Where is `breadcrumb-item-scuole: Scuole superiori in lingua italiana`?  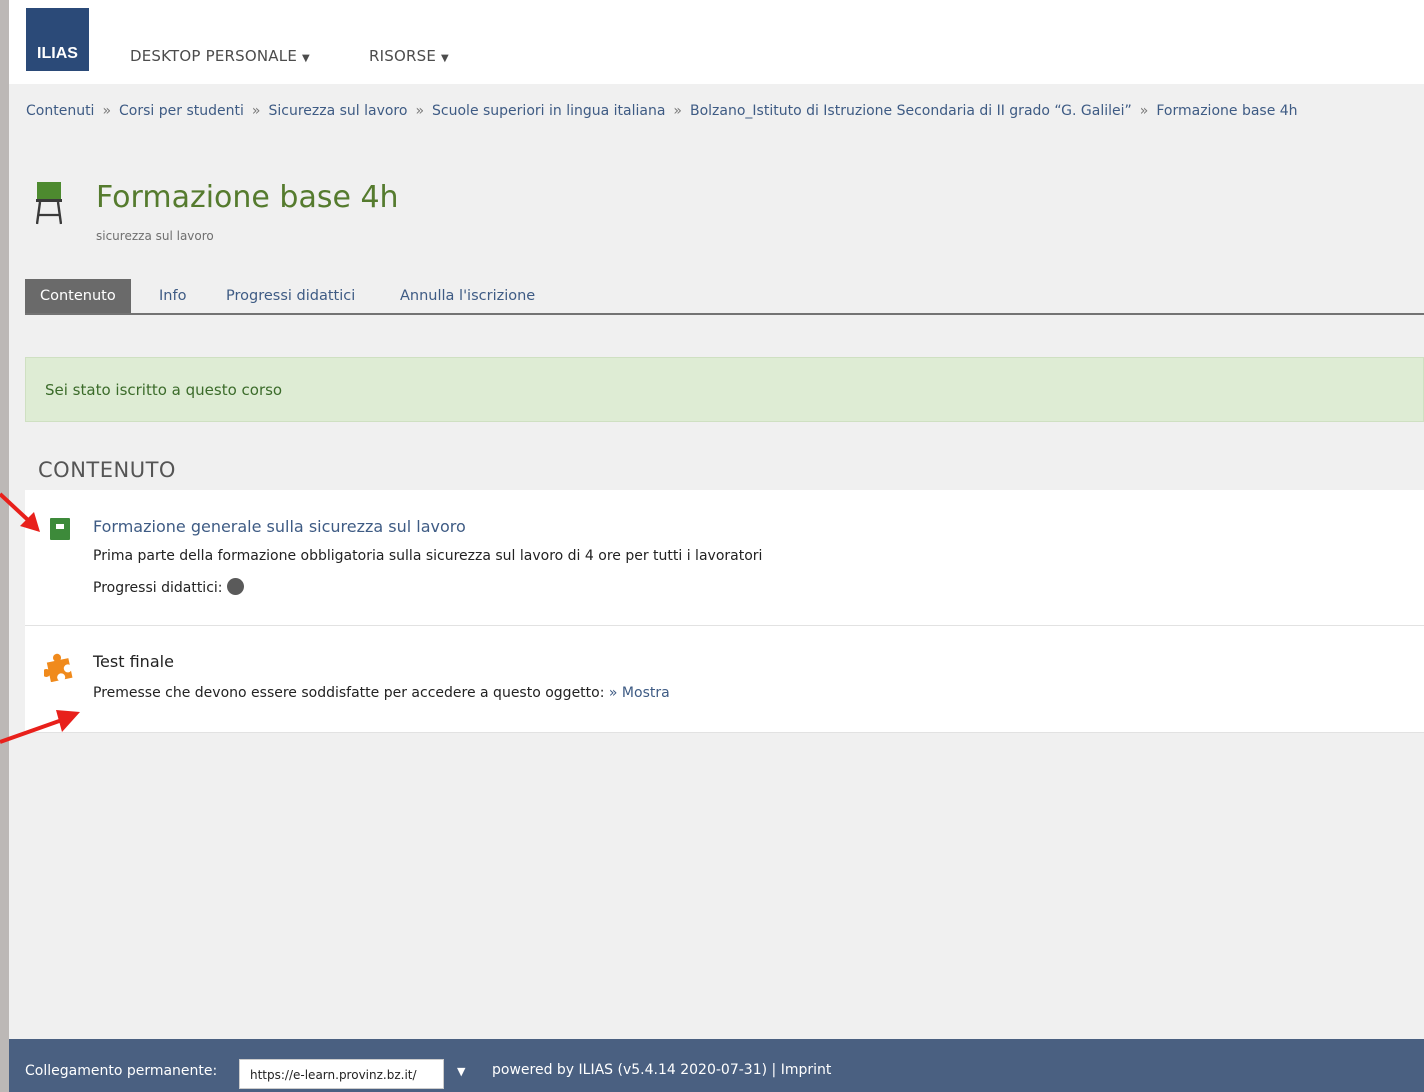
breadcrumb-item-scuole: Scuole superiori in lingua italiana is located at coordinates (548, 111).